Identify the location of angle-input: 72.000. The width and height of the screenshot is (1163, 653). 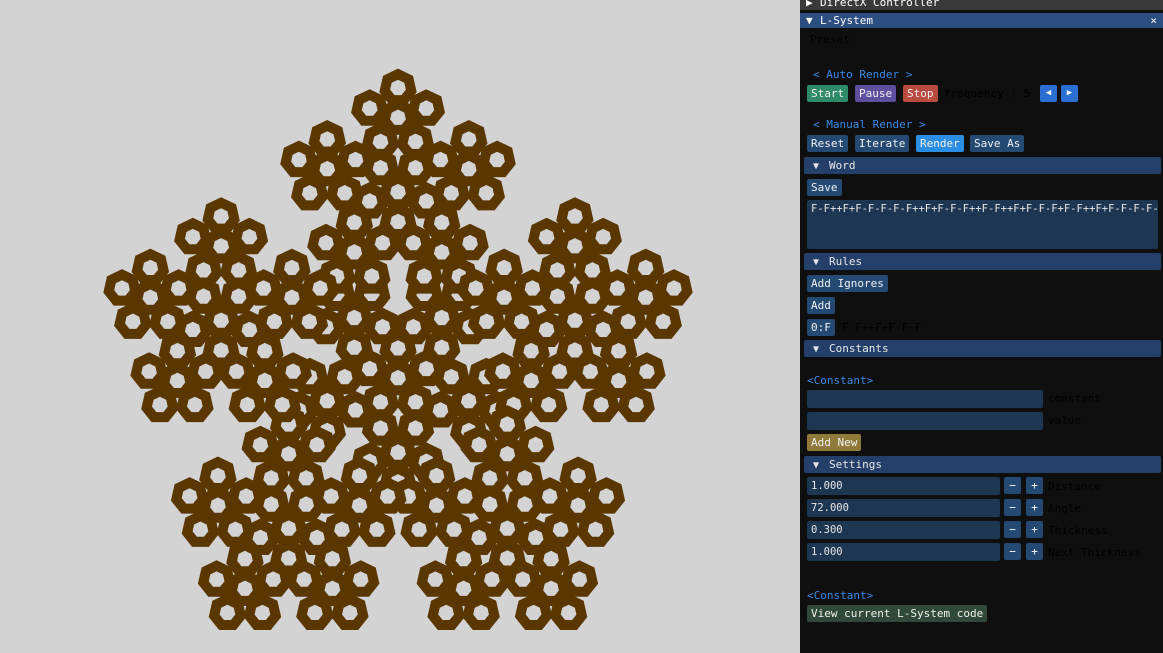
(903, 508).